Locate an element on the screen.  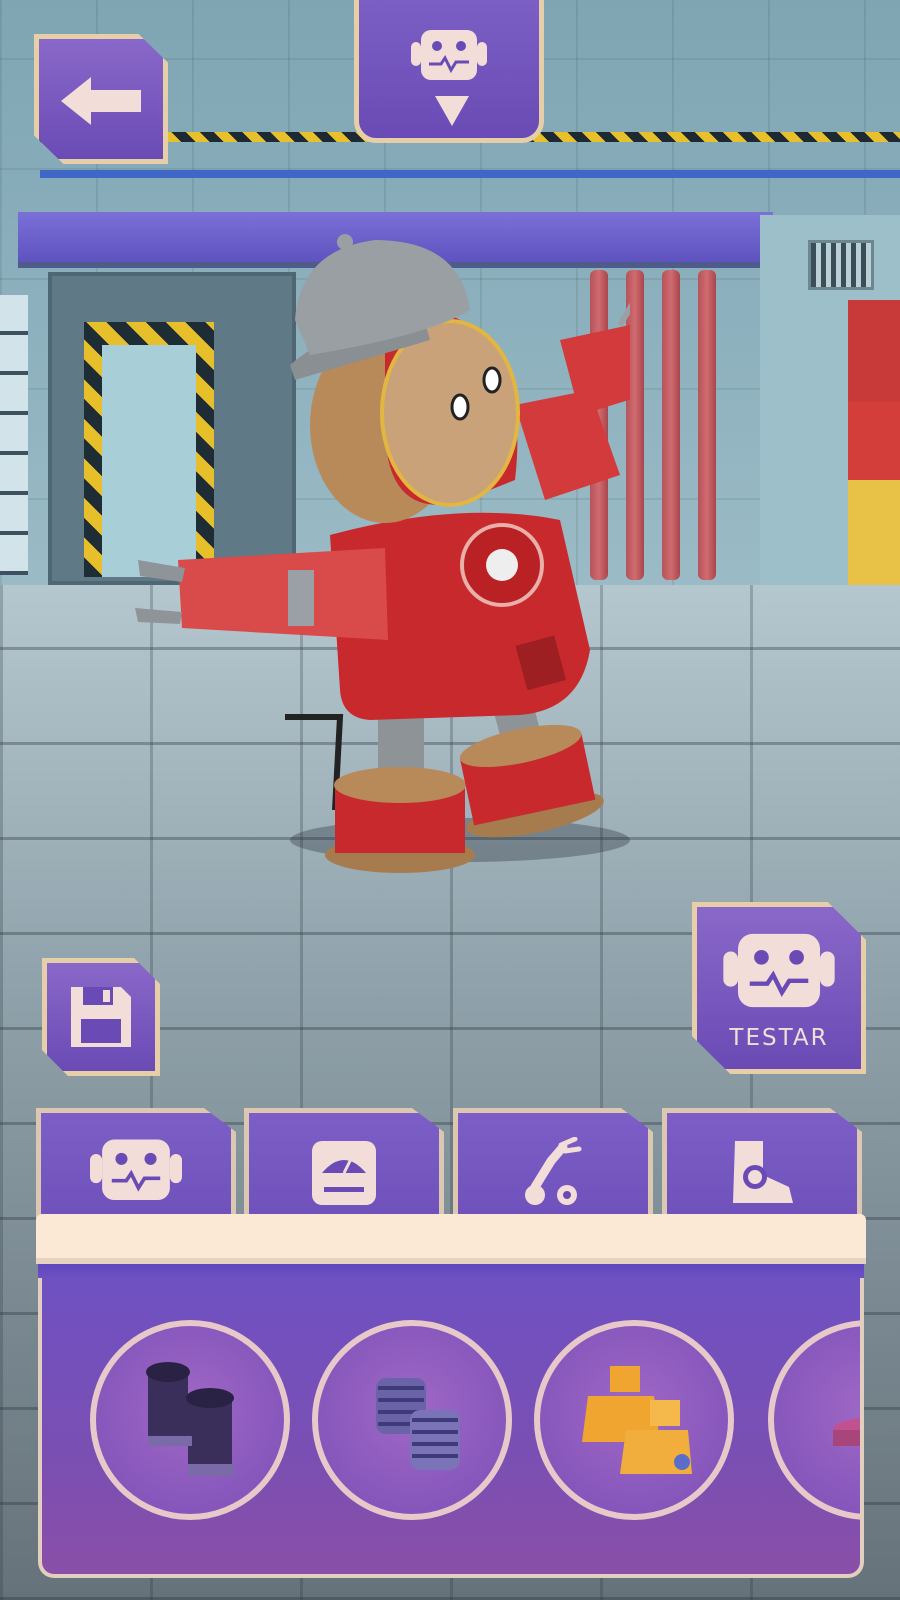
tab-selection-strip is located at coordinates (451, 1239).